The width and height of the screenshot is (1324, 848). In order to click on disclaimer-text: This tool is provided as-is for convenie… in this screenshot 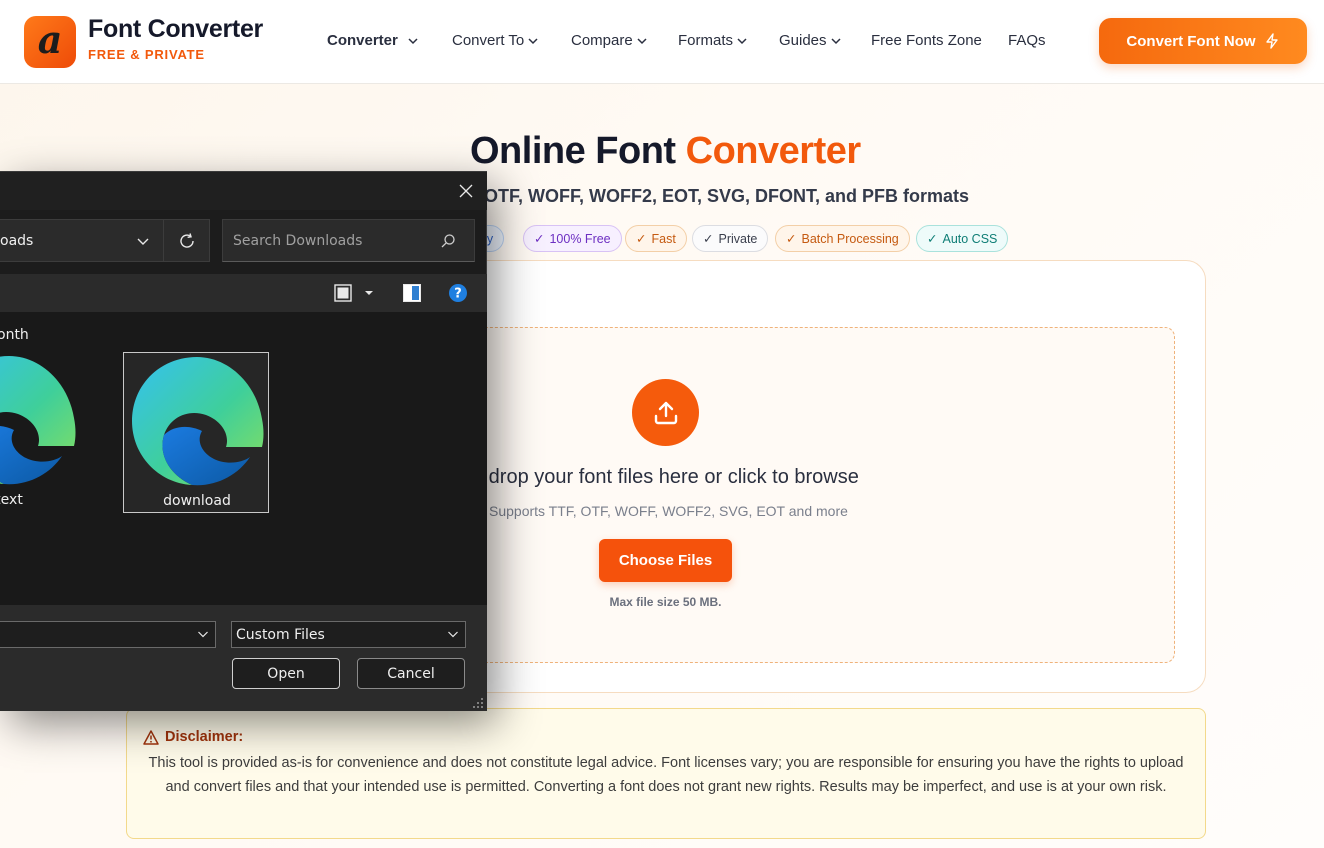, I will do `click(666, 775)`.